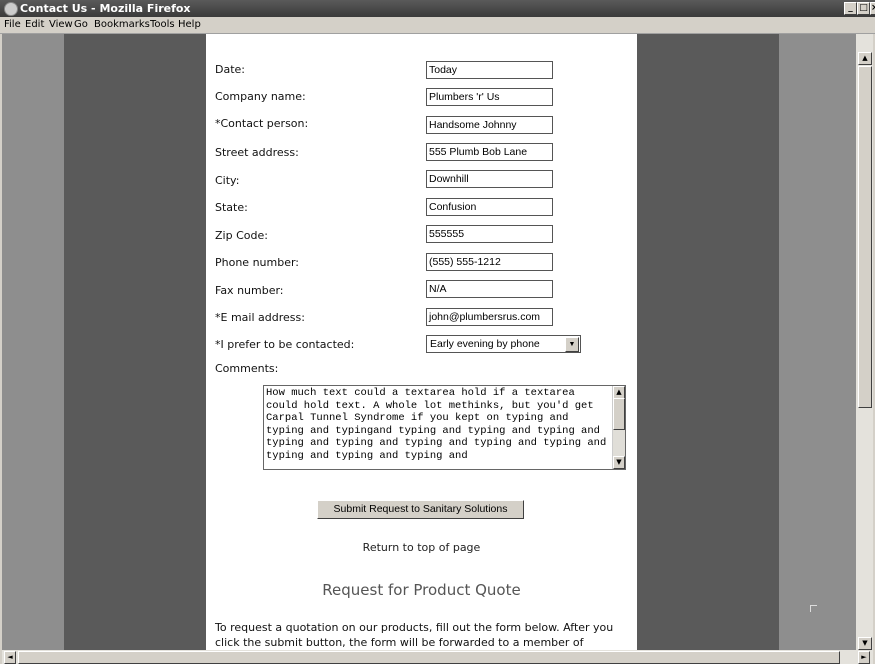  What do you see at coordinates (189, 25) in the screenshot?
I see `menu-help: Help` at bounding box center [189, 25].